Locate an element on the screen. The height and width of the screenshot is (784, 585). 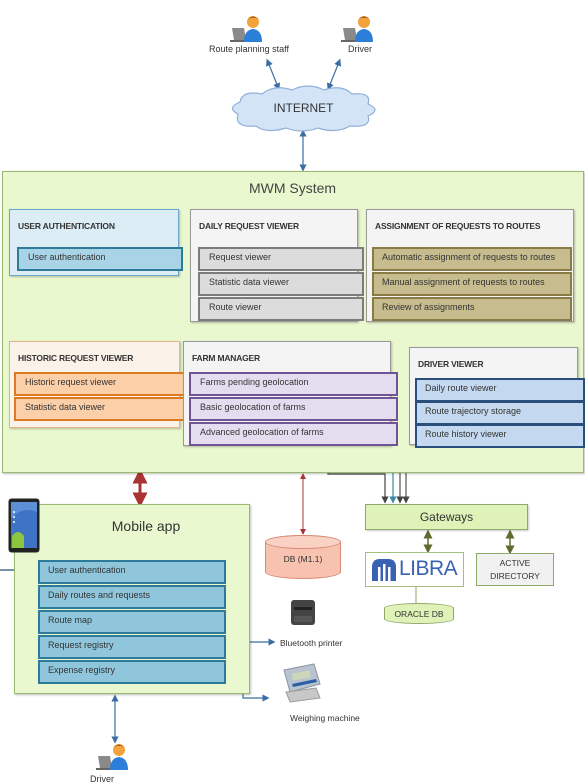
module-manual-assignment: Manual assignment of requests to routes is located at coordinates (472, 284).